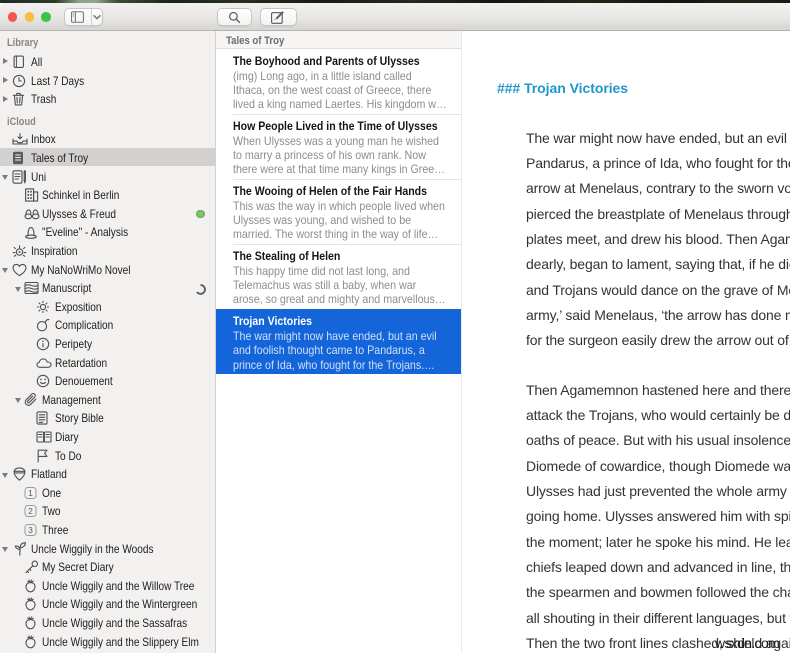  What do you see at coordinates (30, 511) in the screenshot?
I see `svg-text: 2` at bounding box center [30, 511].